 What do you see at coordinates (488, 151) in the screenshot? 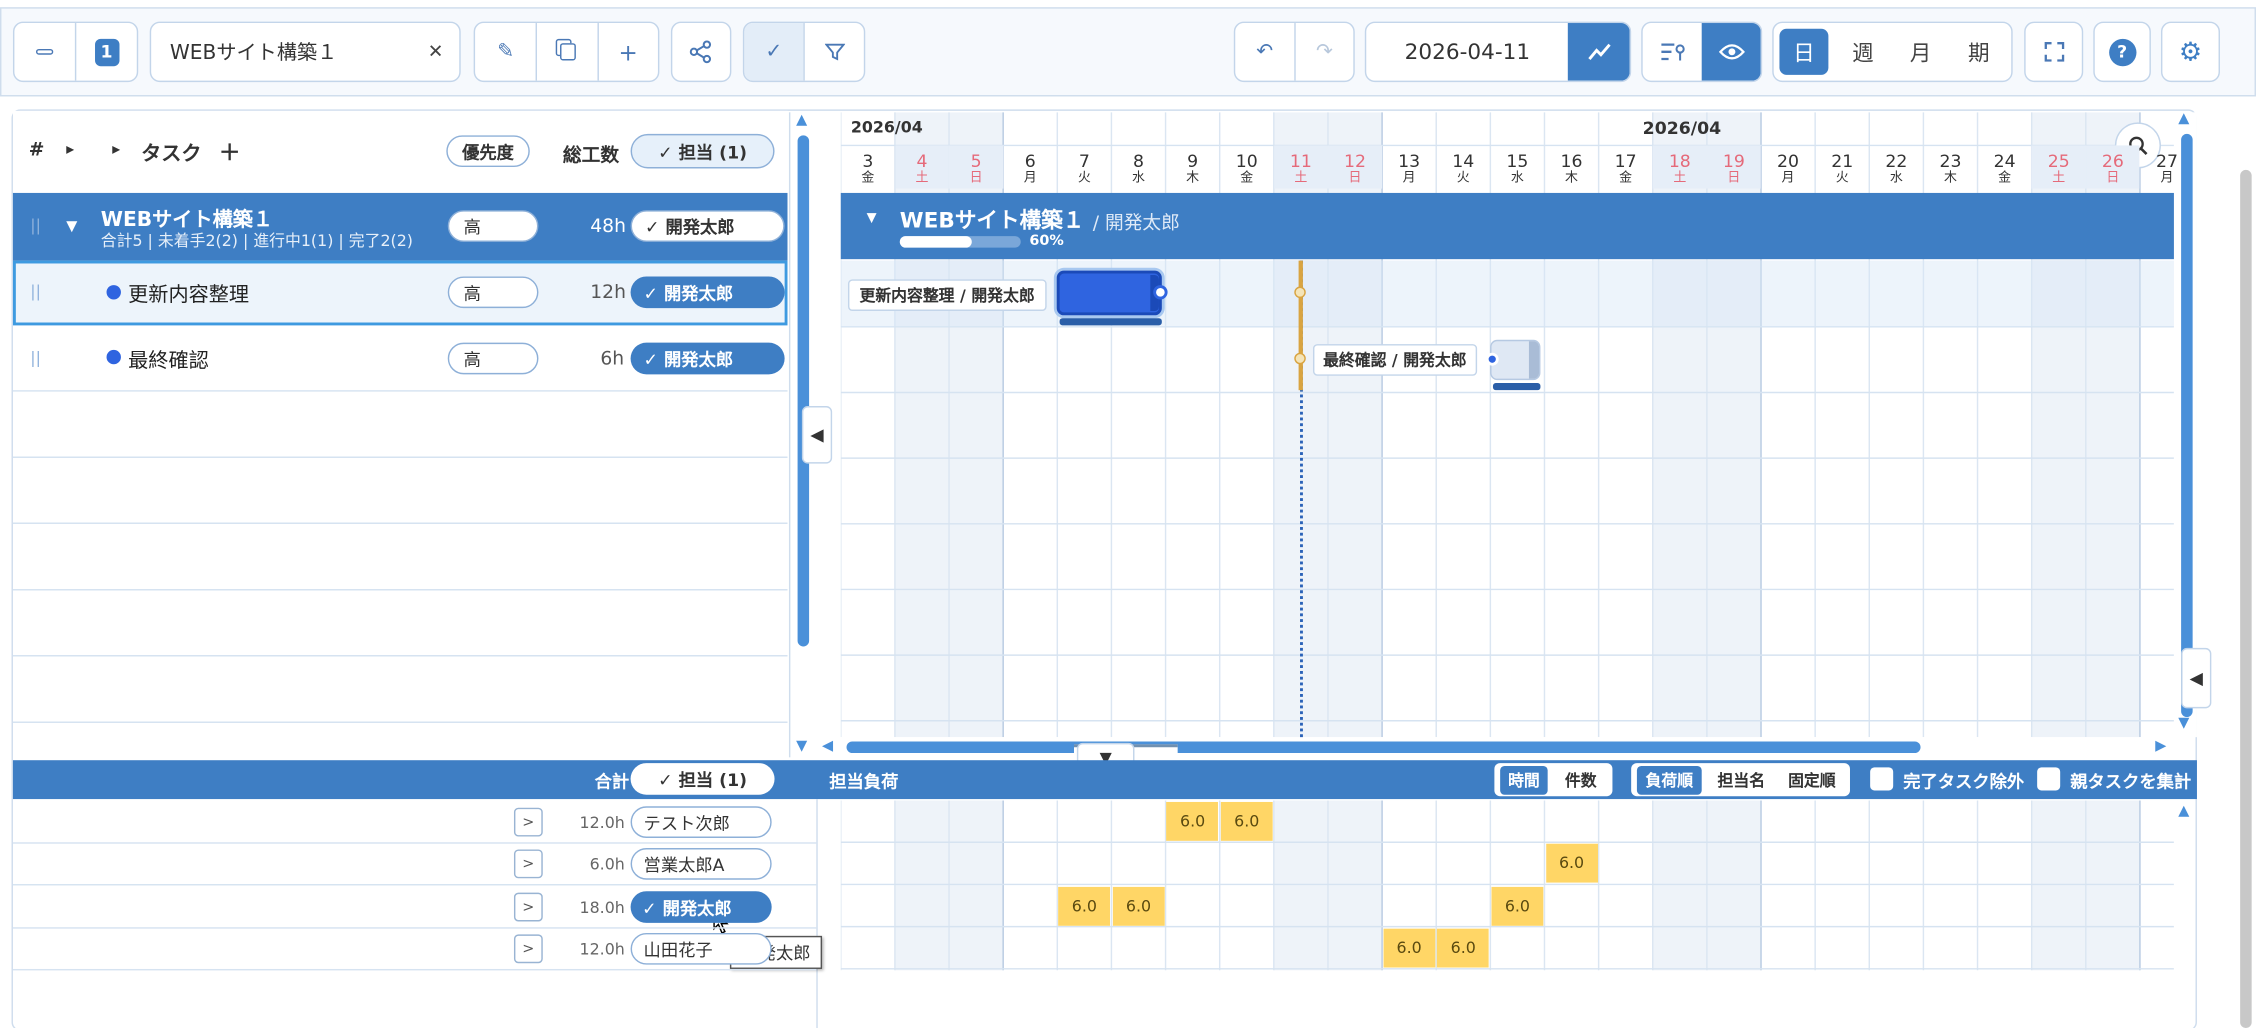
I see `priority-header-button: 優先度` at bounding box center [488, 151].